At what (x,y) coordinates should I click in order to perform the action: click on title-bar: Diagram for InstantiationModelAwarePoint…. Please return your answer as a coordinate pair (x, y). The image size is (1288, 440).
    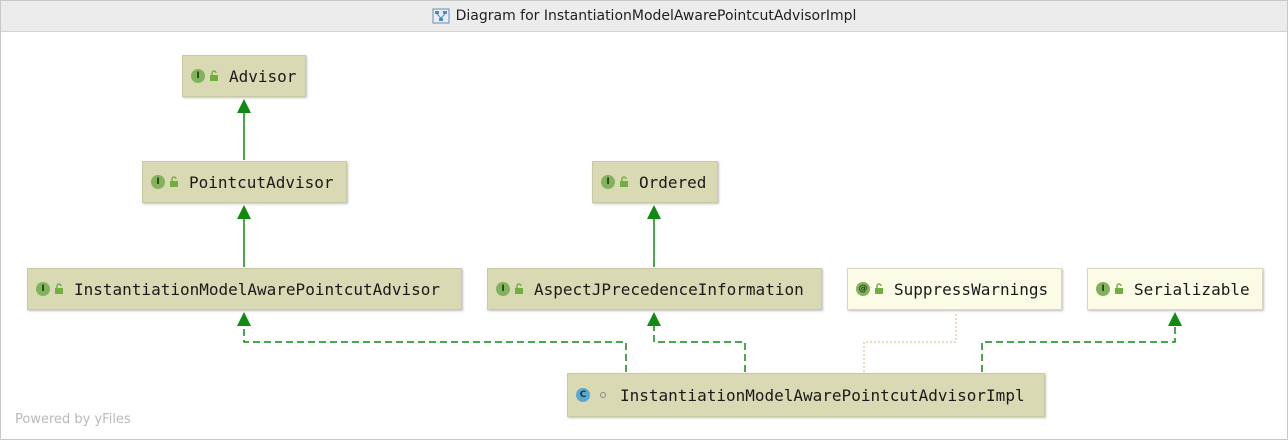
    Looking at the image, I should click on (644, 16).